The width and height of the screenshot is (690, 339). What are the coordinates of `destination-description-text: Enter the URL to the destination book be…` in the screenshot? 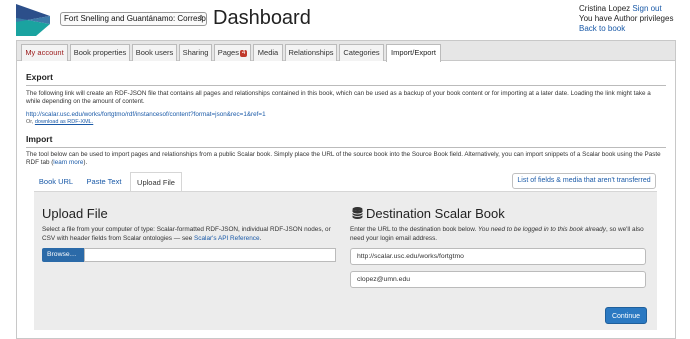 It's located at (414, 229).